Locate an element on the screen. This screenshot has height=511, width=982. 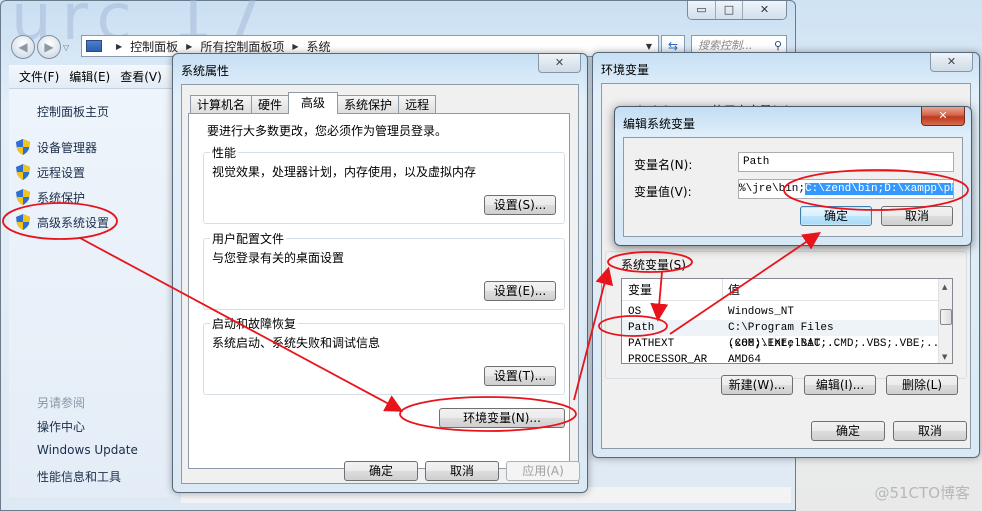
apply-button: 应用(A) is located at coordinates (543, 471).